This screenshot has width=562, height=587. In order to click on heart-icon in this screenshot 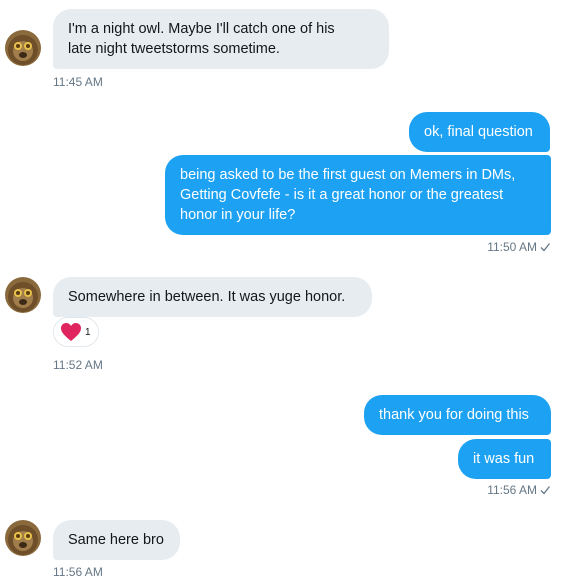, I will do `click(71, 332)`.